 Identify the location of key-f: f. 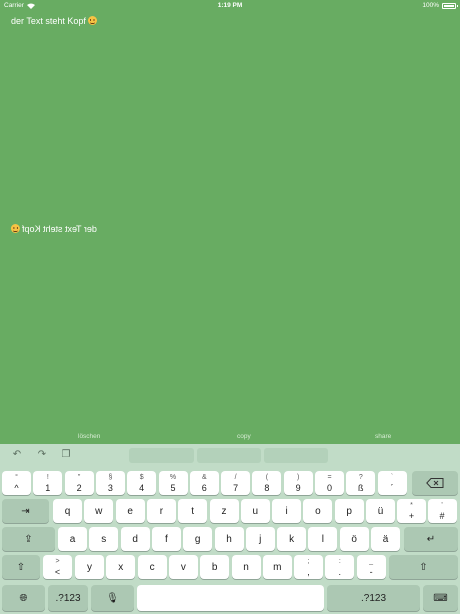
(166, 539).